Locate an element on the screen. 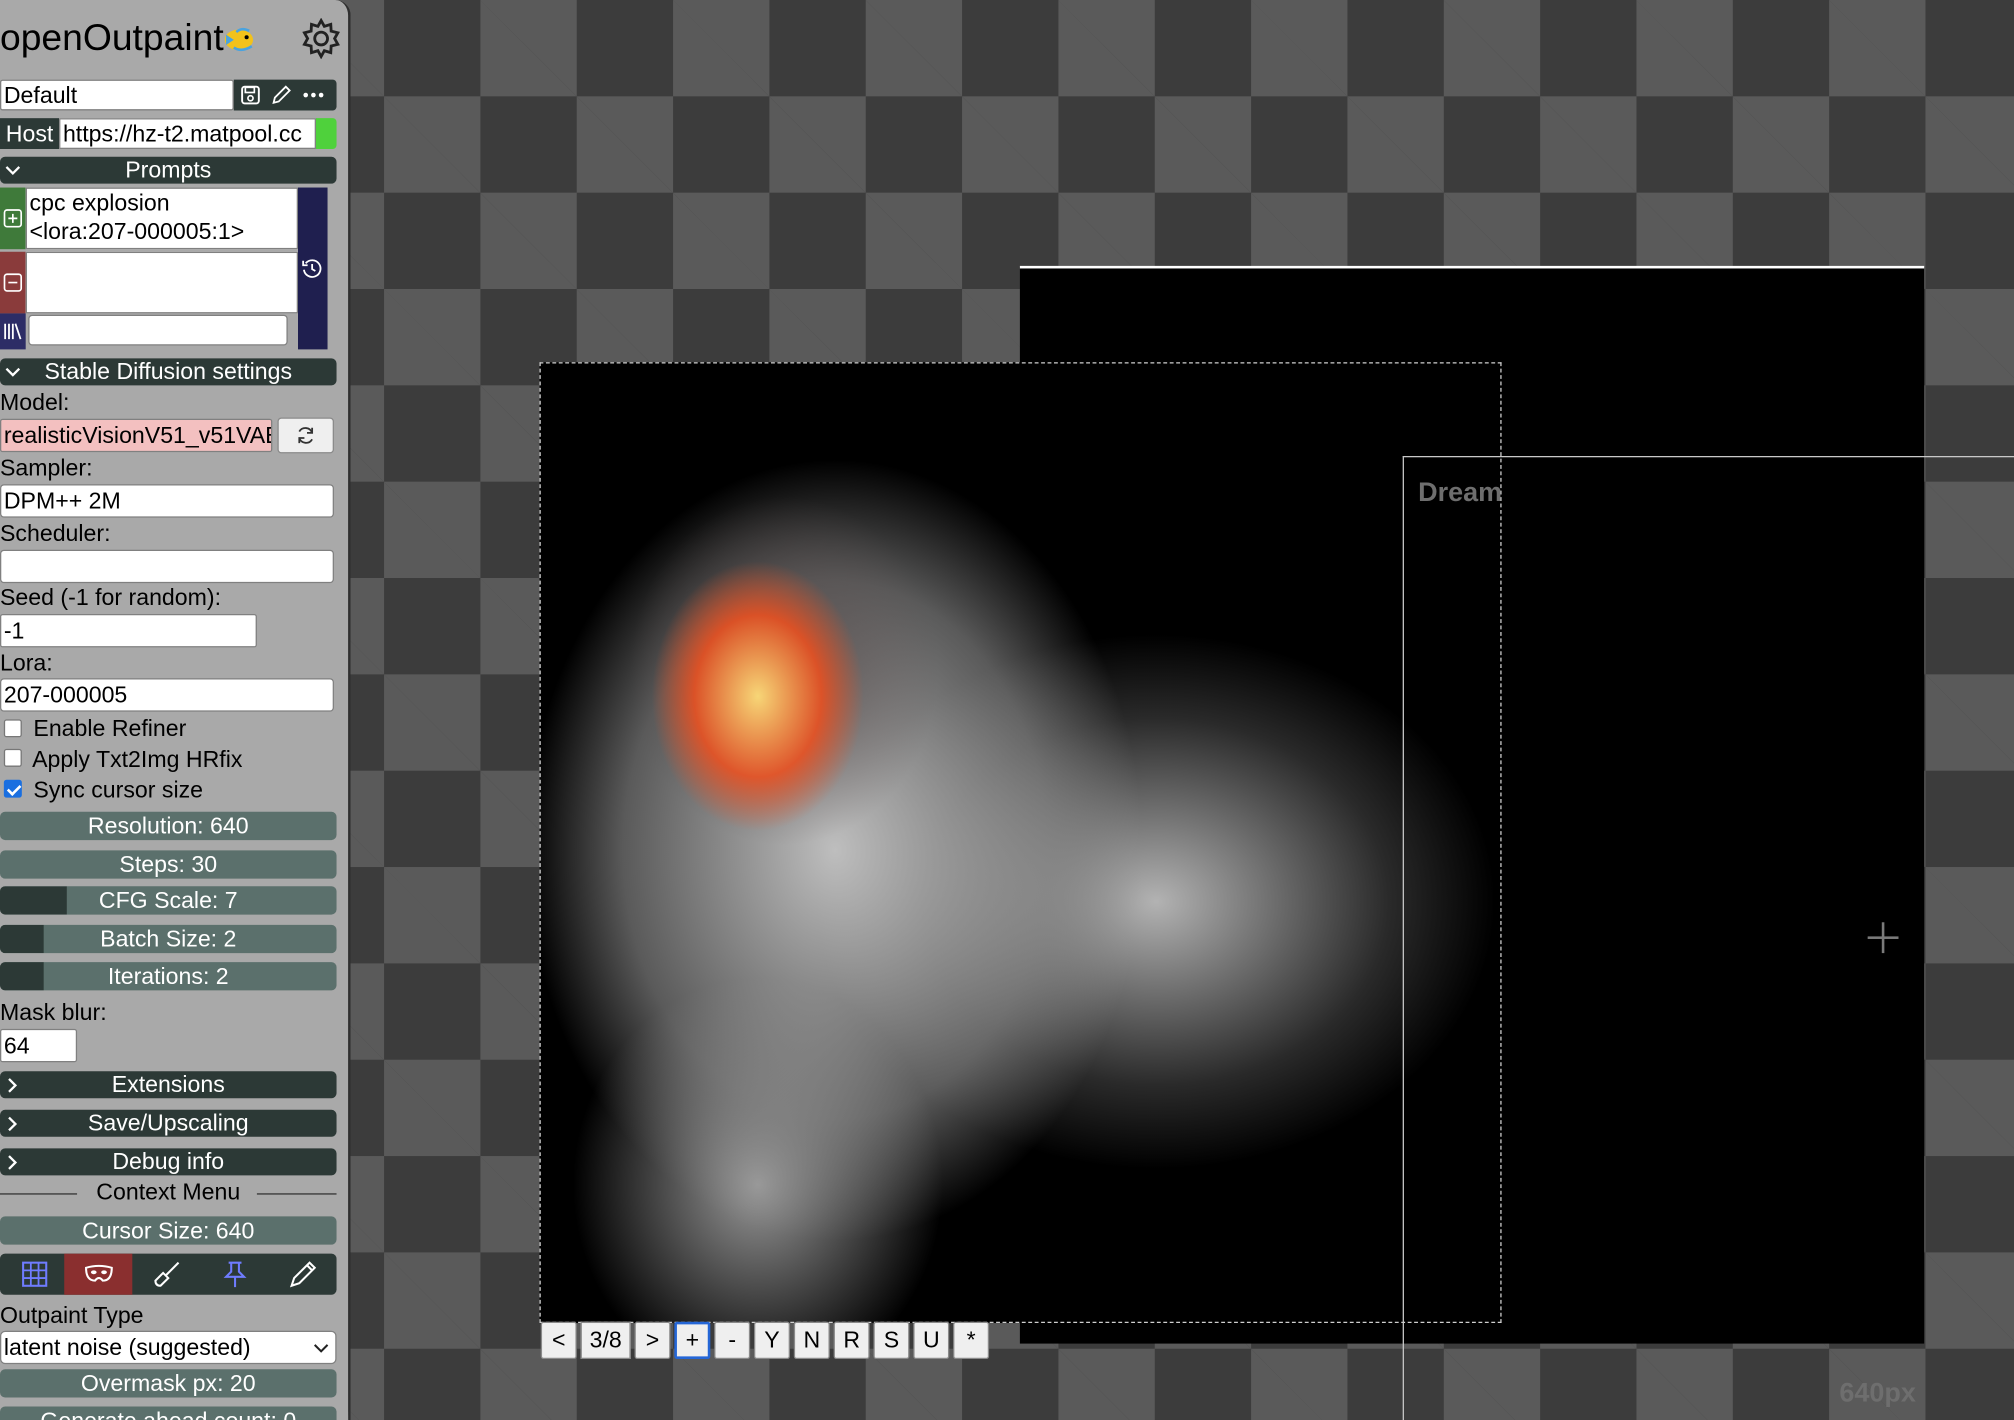  crosshair-icon is located at coordinates (1883, 938).